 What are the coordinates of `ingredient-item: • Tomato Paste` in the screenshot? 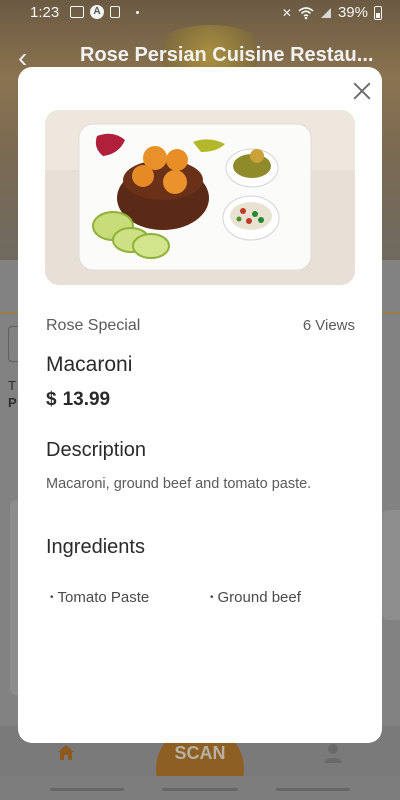 It's located at (130, 597).